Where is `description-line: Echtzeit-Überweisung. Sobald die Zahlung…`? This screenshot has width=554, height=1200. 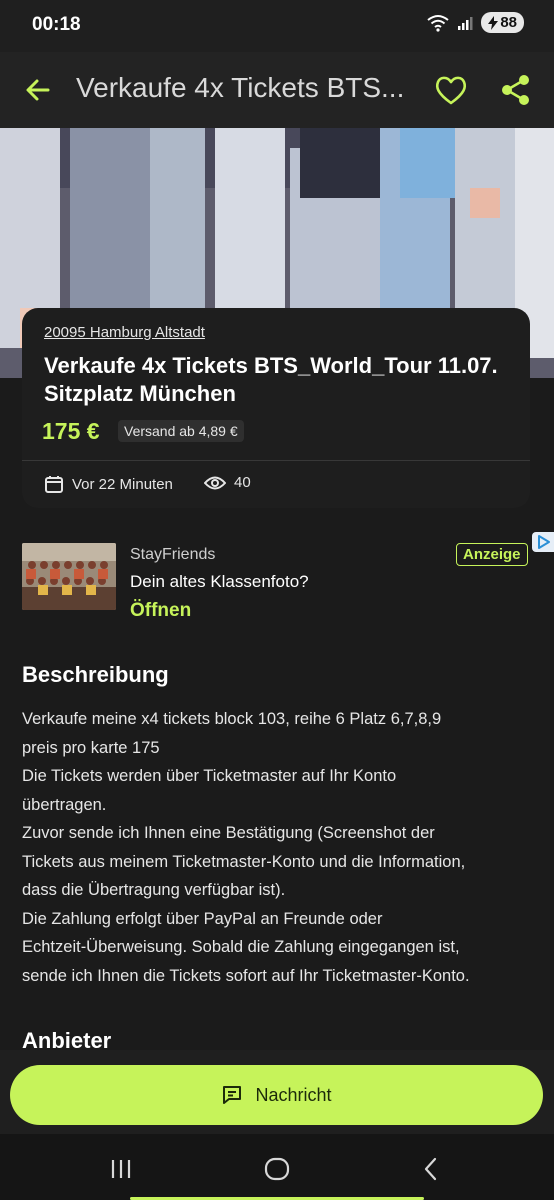
description-line: Echtzeit-Überweisung. Sobald die Zahlung… is located at coordinates (241, 947).